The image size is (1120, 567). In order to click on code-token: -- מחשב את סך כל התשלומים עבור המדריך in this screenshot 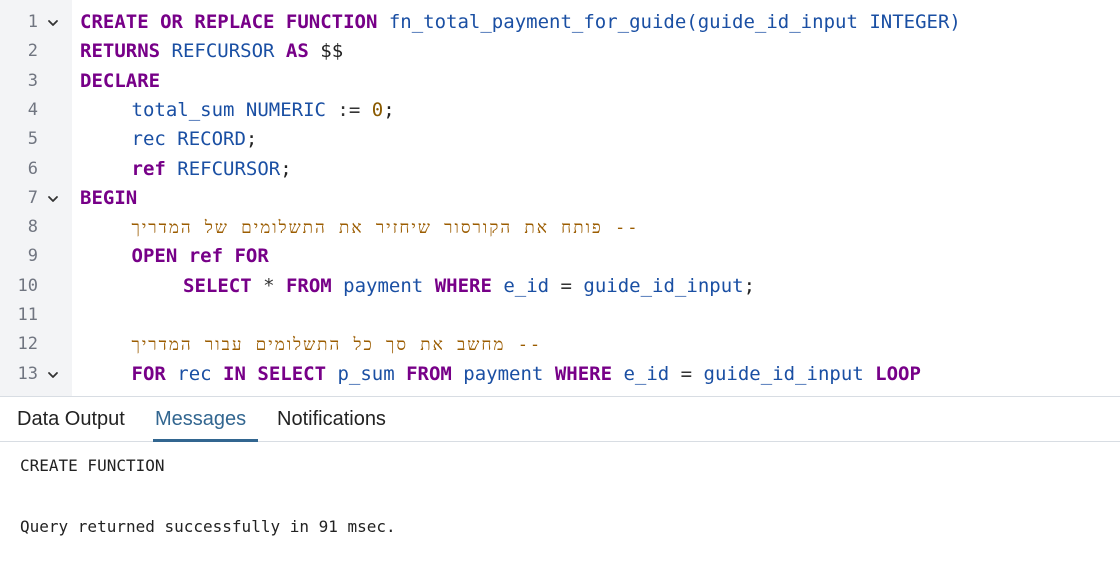, I will do `click(337, 345)`.